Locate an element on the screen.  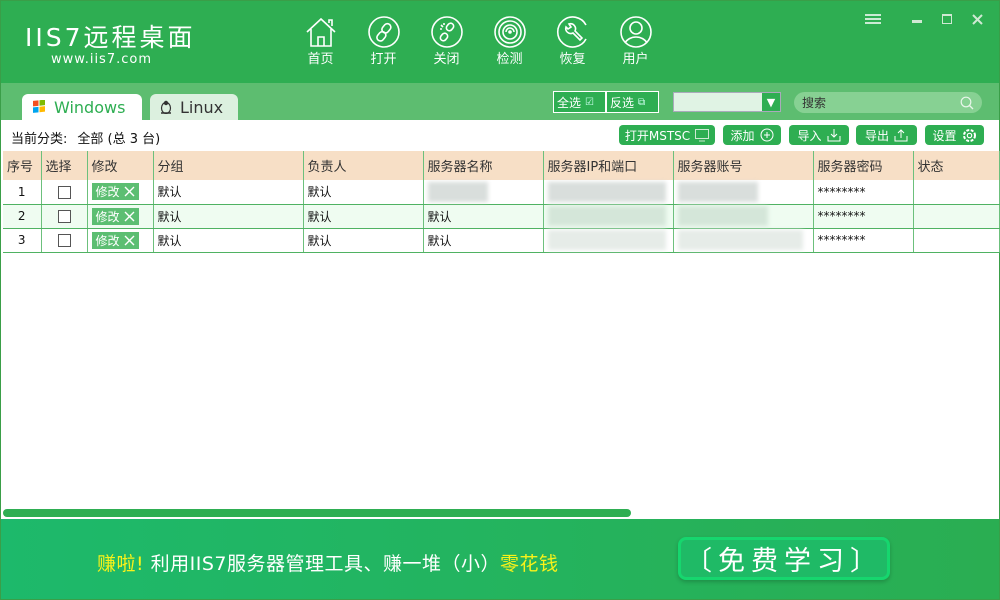
maximize-button is located at coordinates (947, 19).